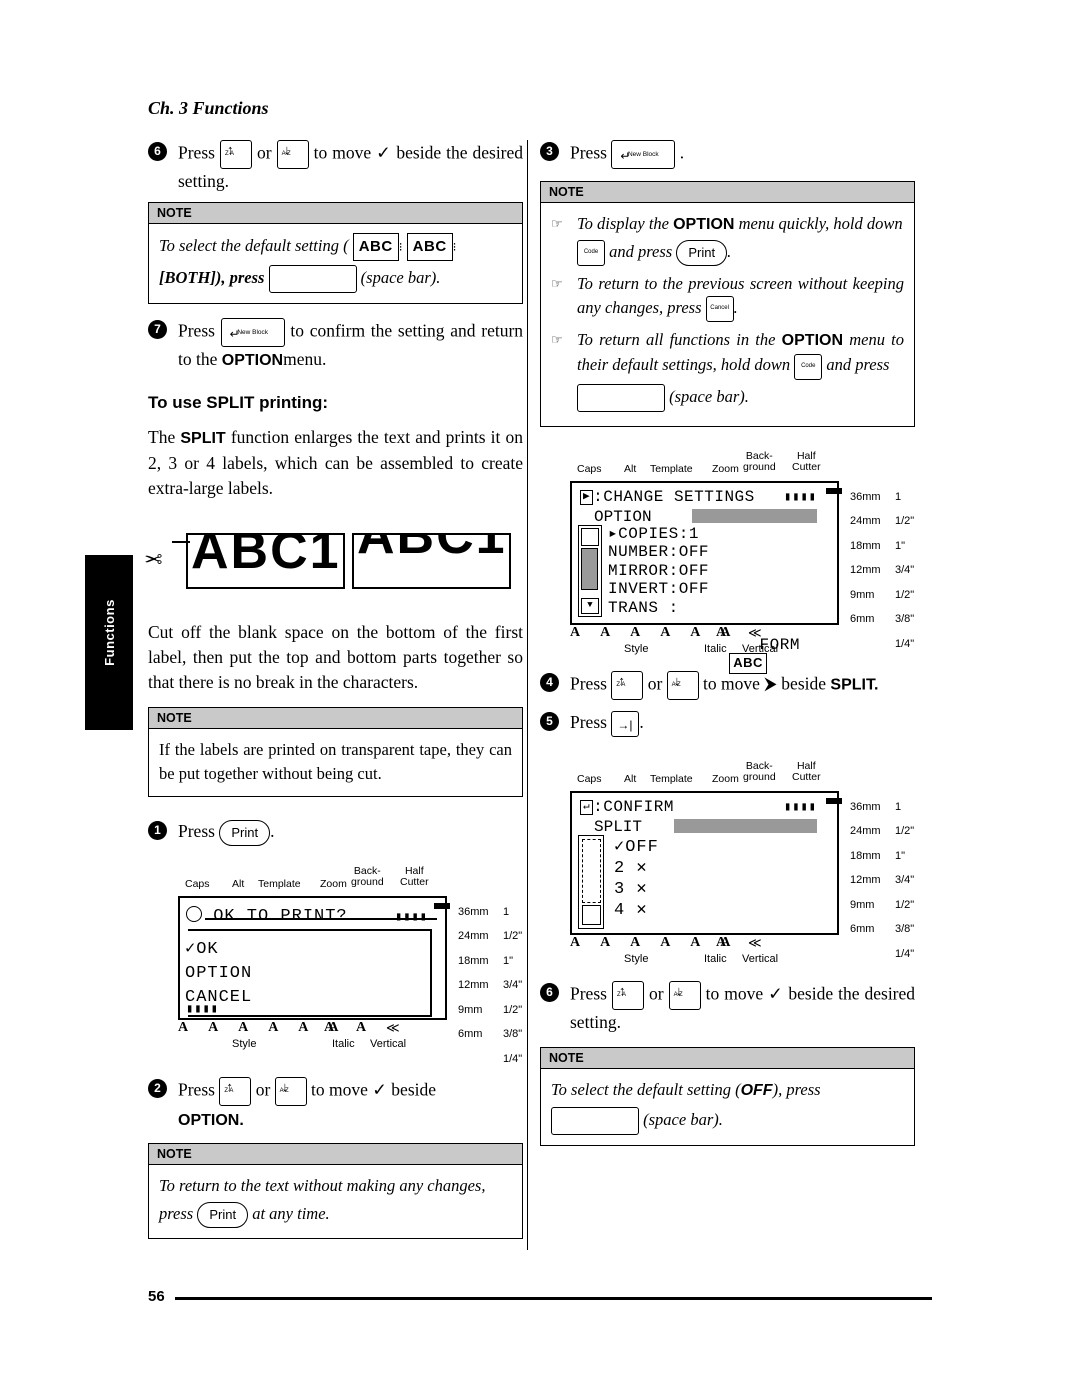 Image resolution: width=1080 pixels, height=1397 pixels. What do you see at coordinates (157, 151) in the screenshot?
I see `step-number: 6` at bounding box center [157, 151].